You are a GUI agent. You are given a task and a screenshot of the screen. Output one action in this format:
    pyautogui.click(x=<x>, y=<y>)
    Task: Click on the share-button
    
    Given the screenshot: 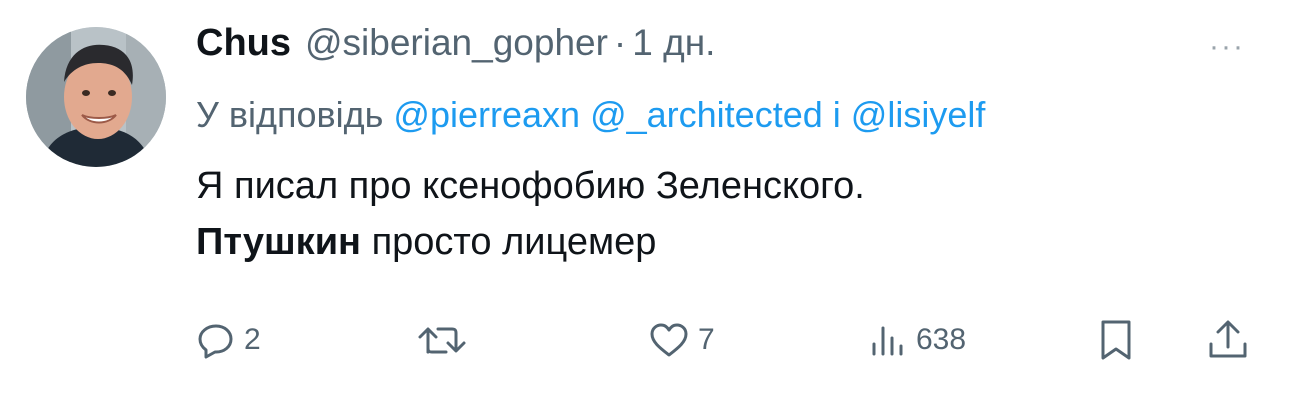 What is the action you would take?
    pyautogui.click(x=1228, y=340)
    